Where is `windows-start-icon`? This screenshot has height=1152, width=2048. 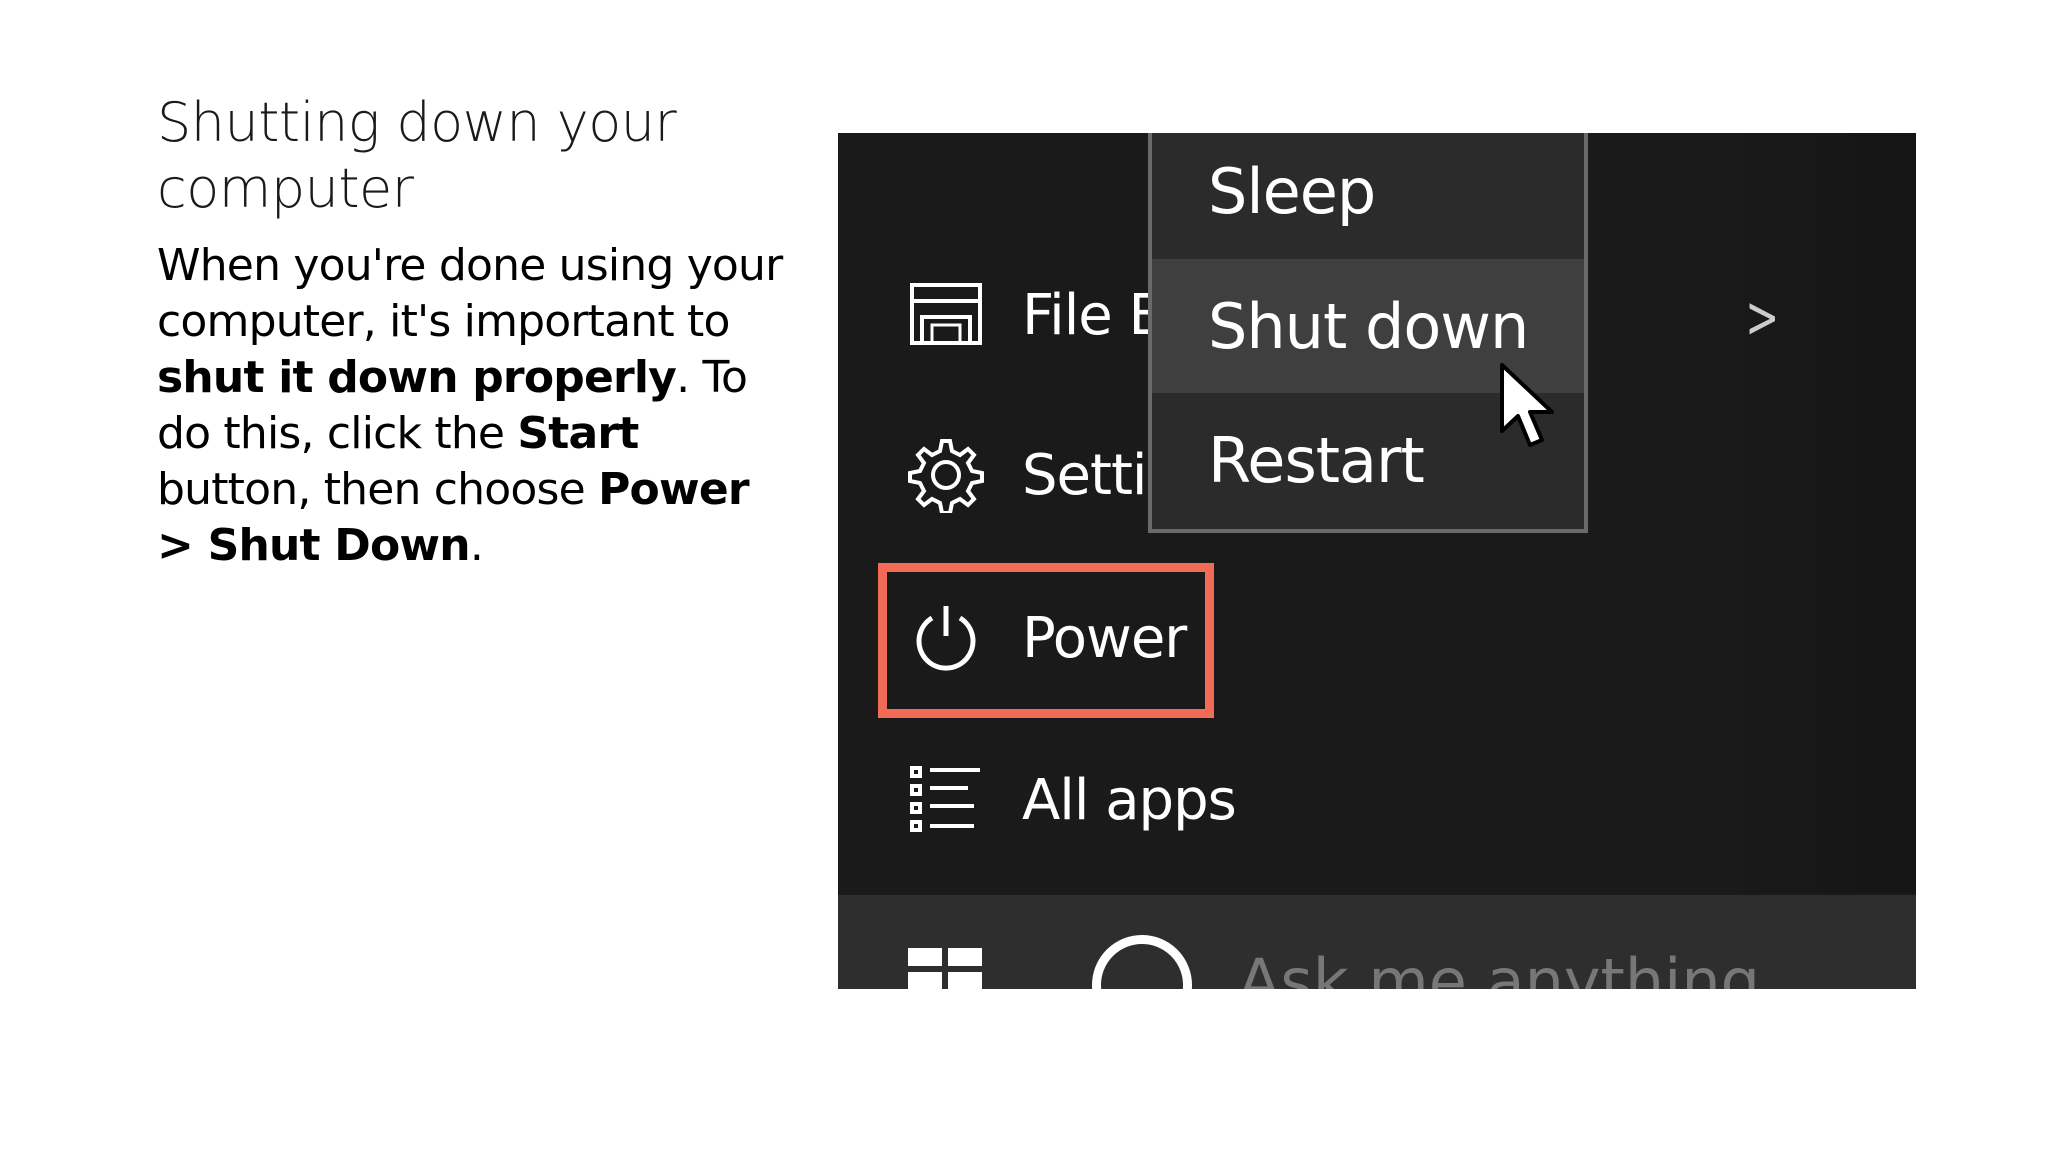
windows-start-icon is located at coordinates (945, 968).